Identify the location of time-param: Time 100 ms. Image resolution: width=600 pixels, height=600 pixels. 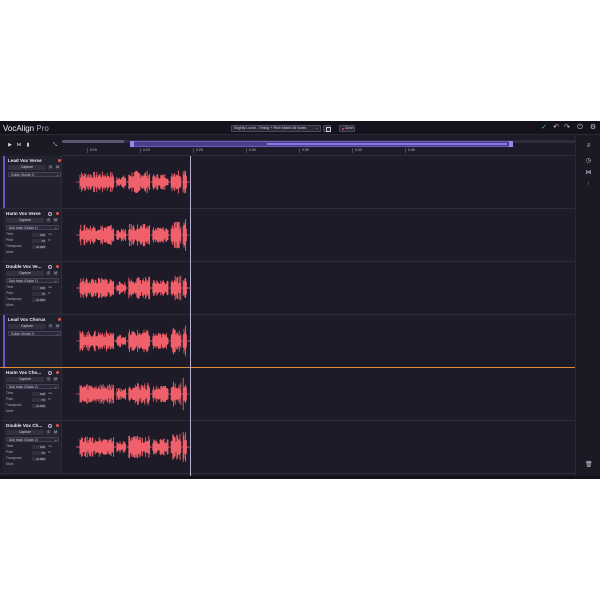
(31, 393).